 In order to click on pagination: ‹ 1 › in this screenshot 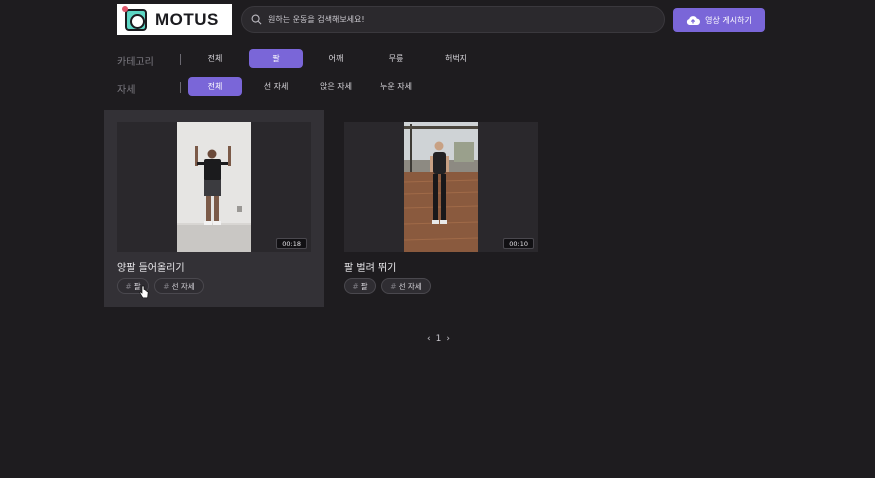, I will do `click(438, 339)`.